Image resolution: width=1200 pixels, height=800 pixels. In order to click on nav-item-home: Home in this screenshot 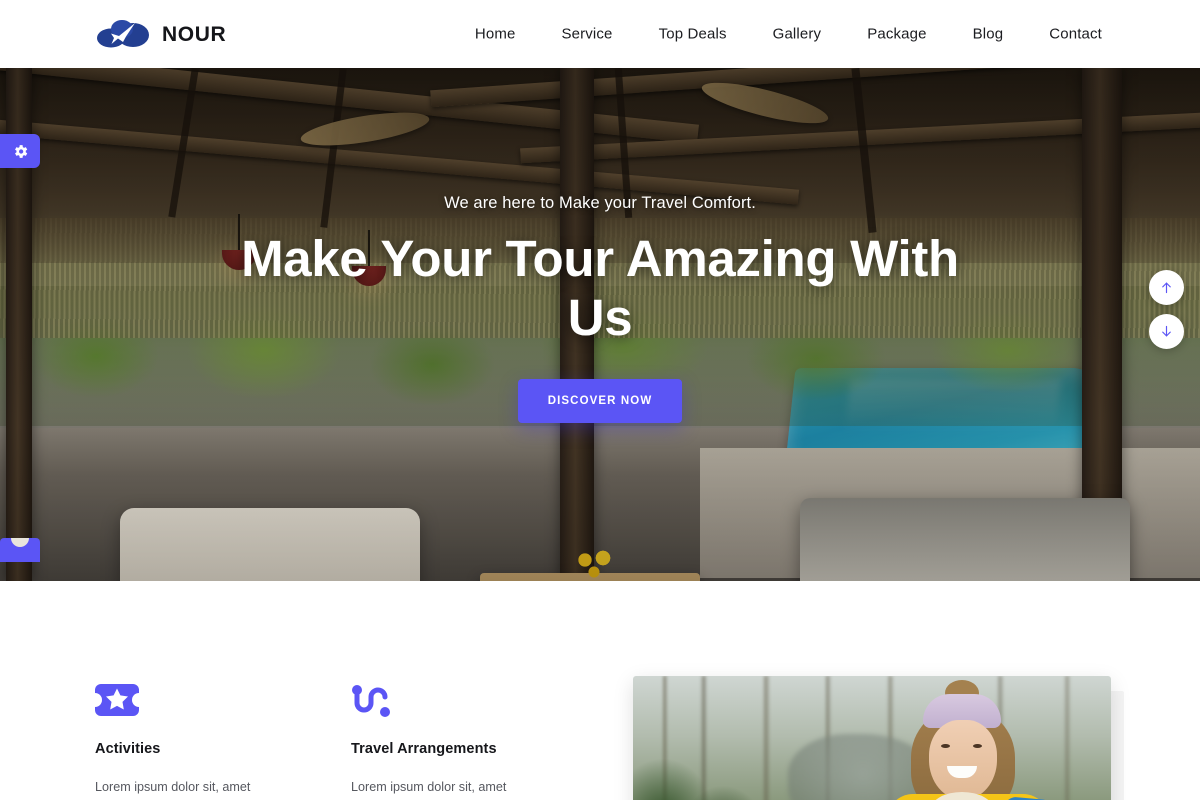, I will do `click(495, 34)`.